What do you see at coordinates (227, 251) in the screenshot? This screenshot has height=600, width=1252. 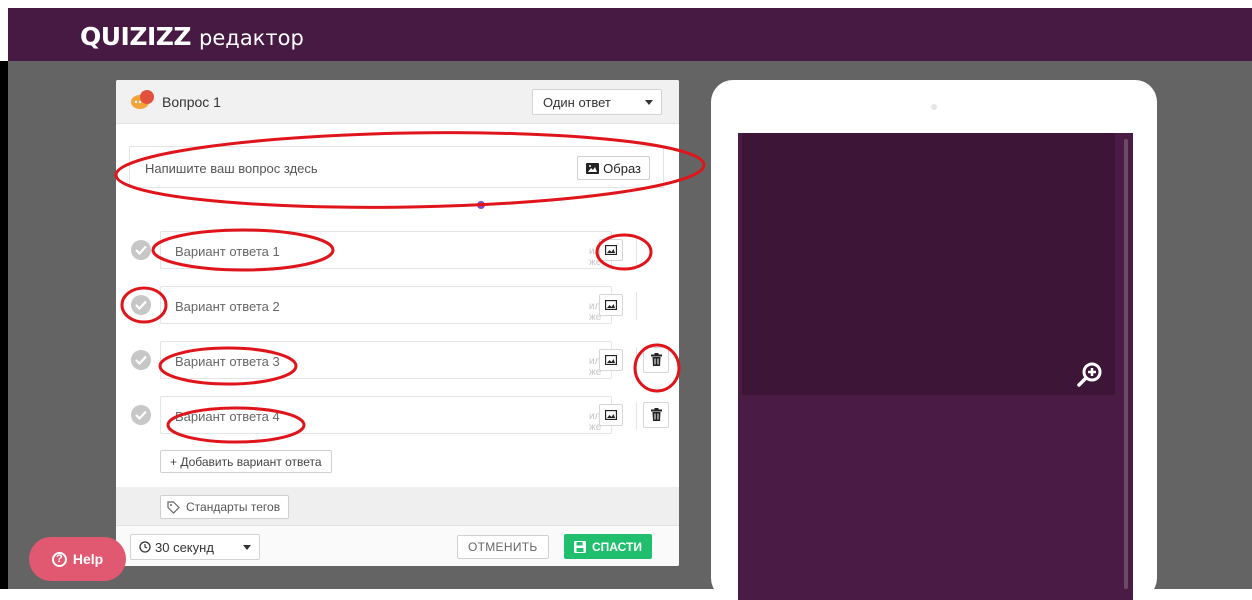 I see `answer-placeholder-1: Вариант ответа 1` at bounding box center [227, 251].